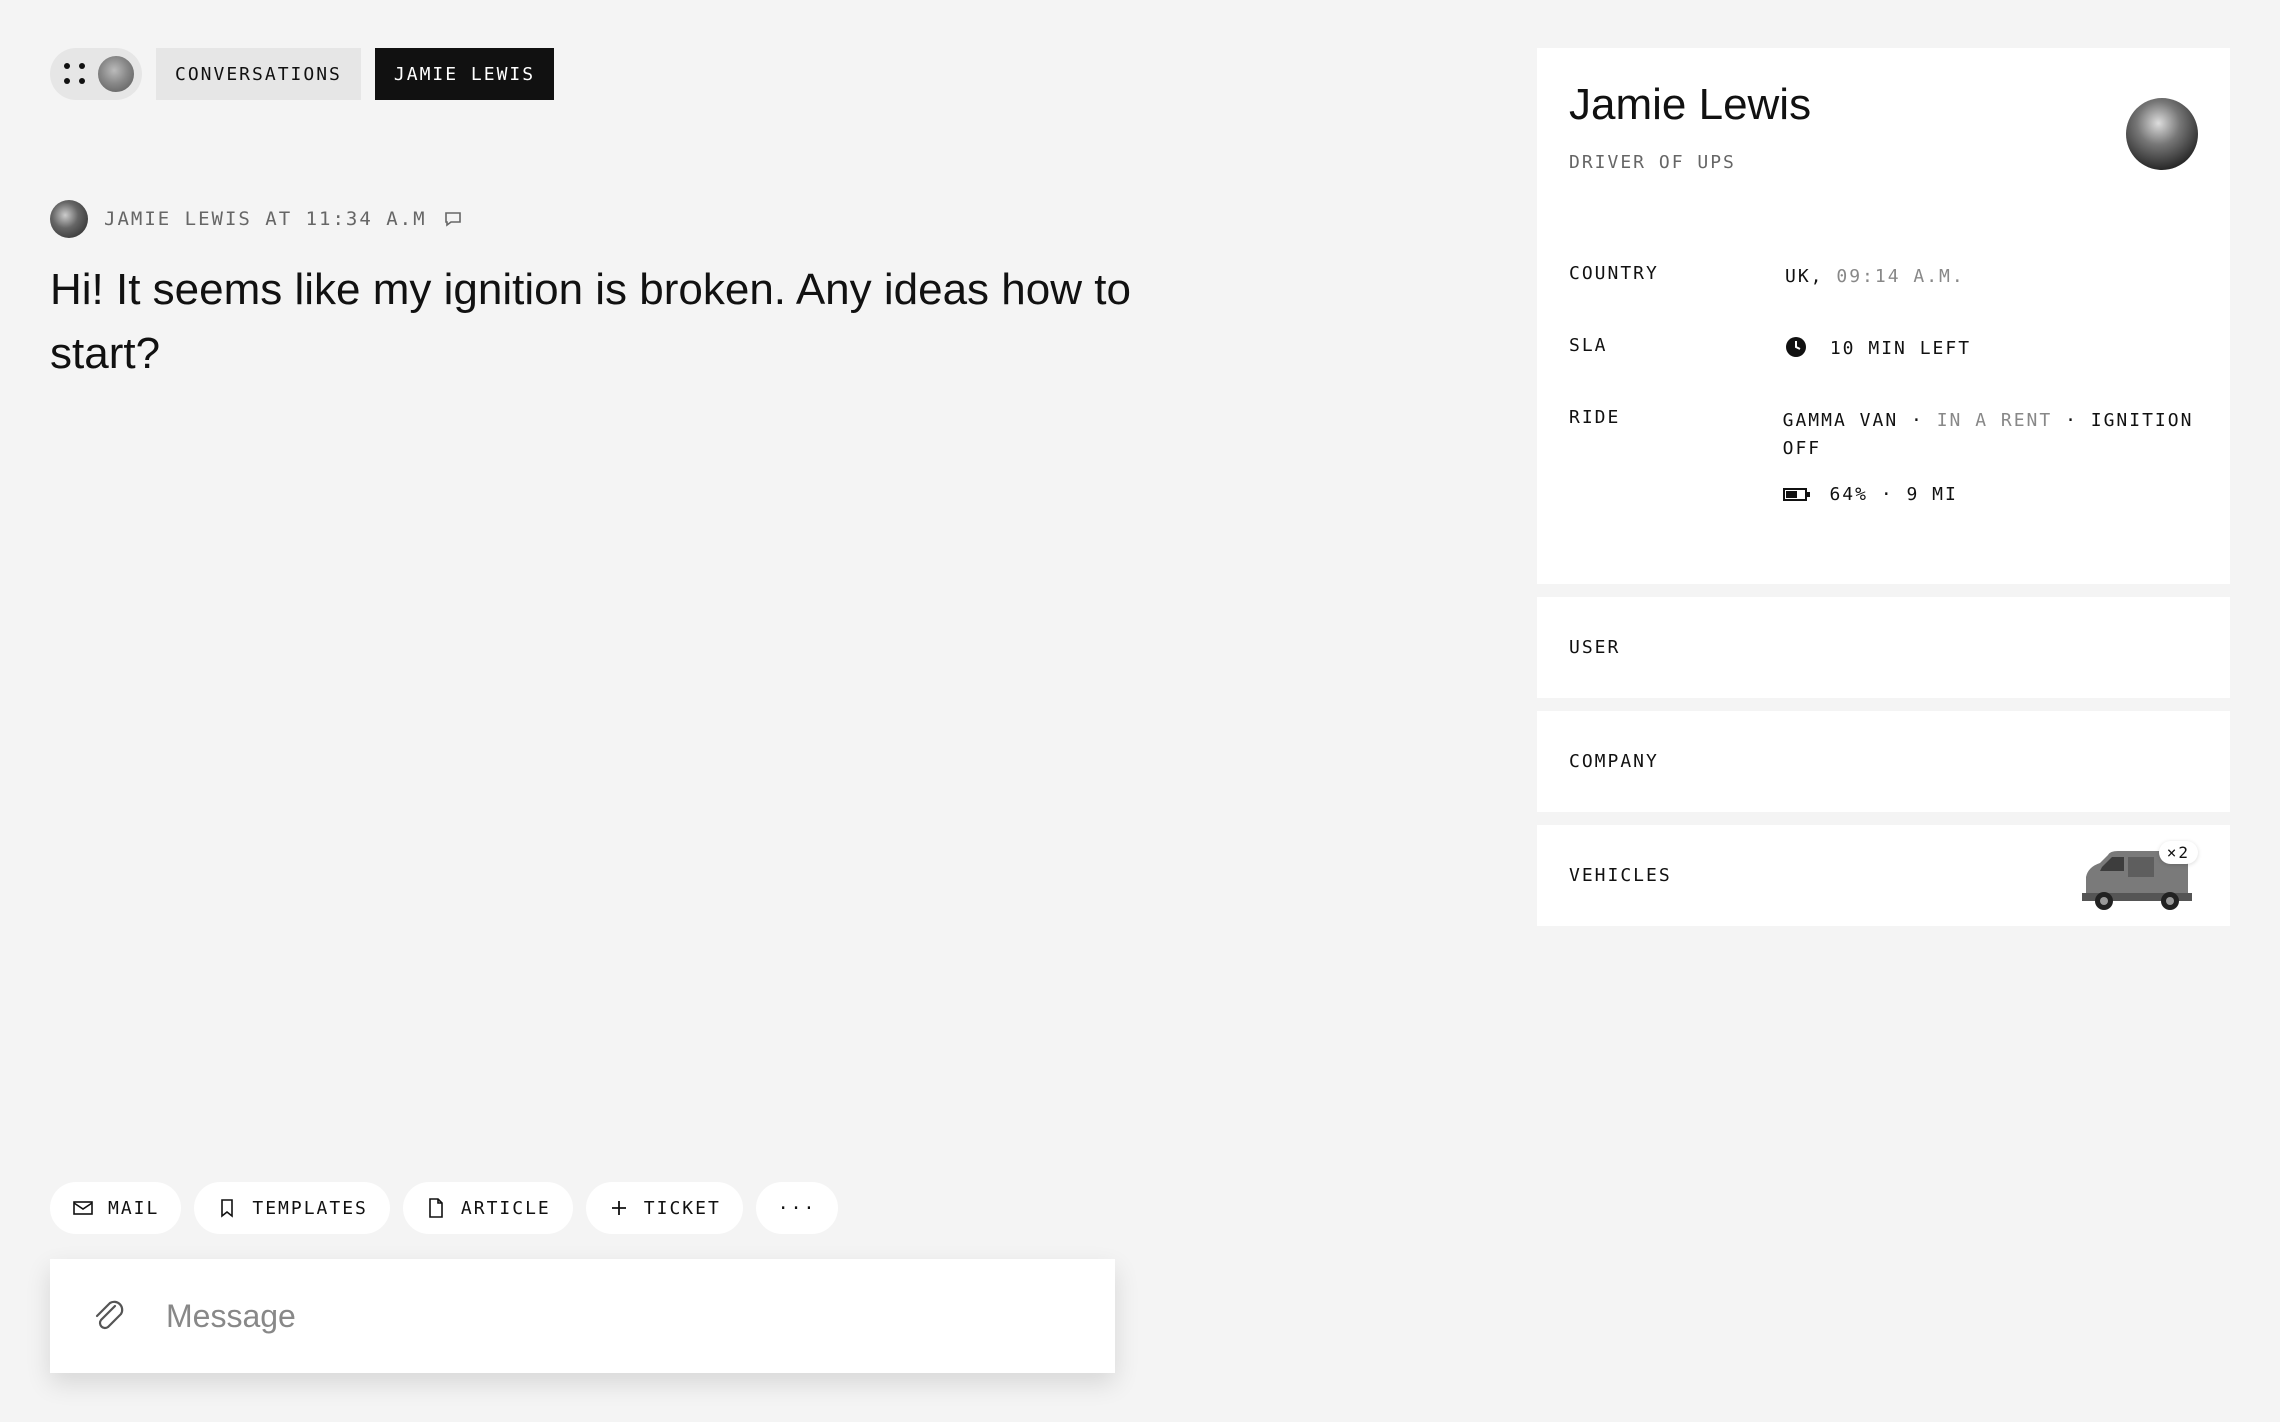 Image resolution: width=2280 pixels, height=1422 pixels. I want to click on file-icon, so click(436, 1208).